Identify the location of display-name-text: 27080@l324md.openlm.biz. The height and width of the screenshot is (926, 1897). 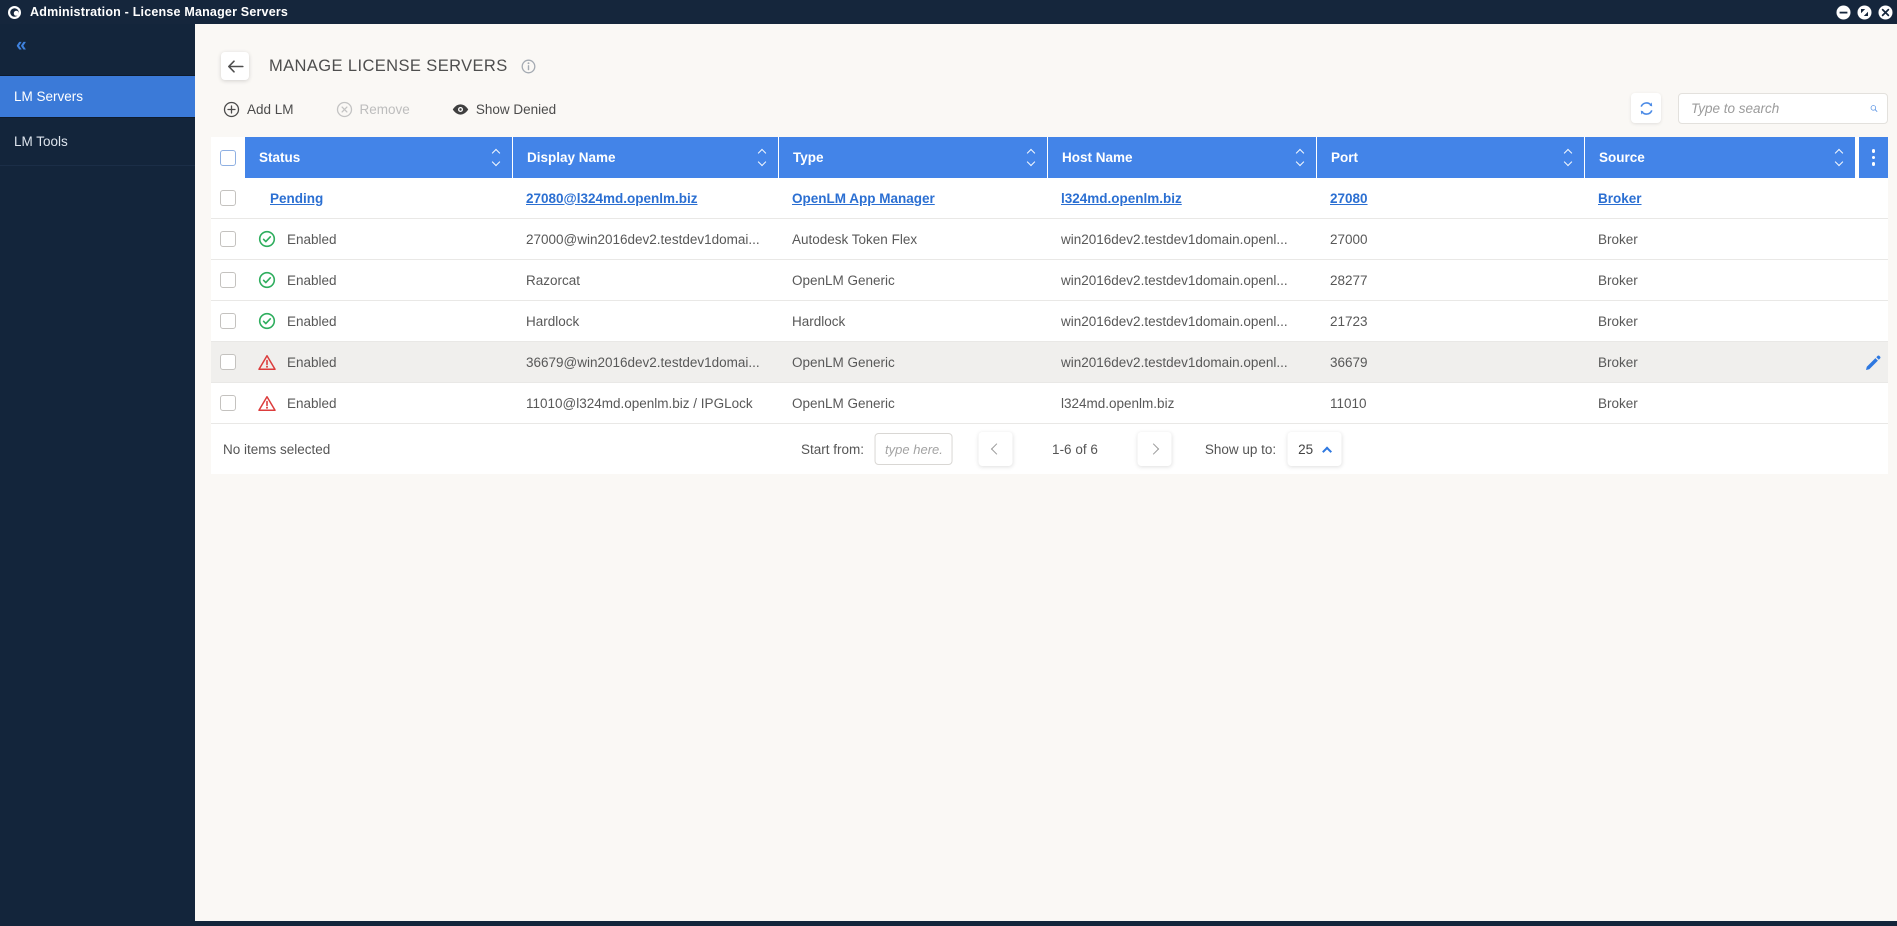
(611, 198).